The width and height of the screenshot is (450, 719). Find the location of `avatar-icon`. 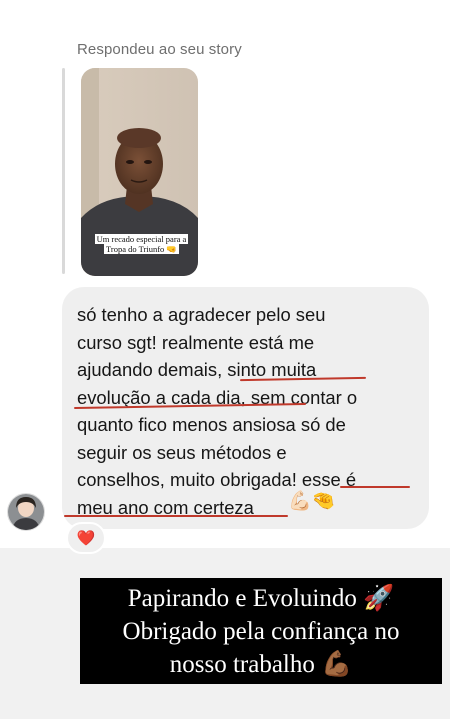

avatar-icon is located at coordinates (26, 512).